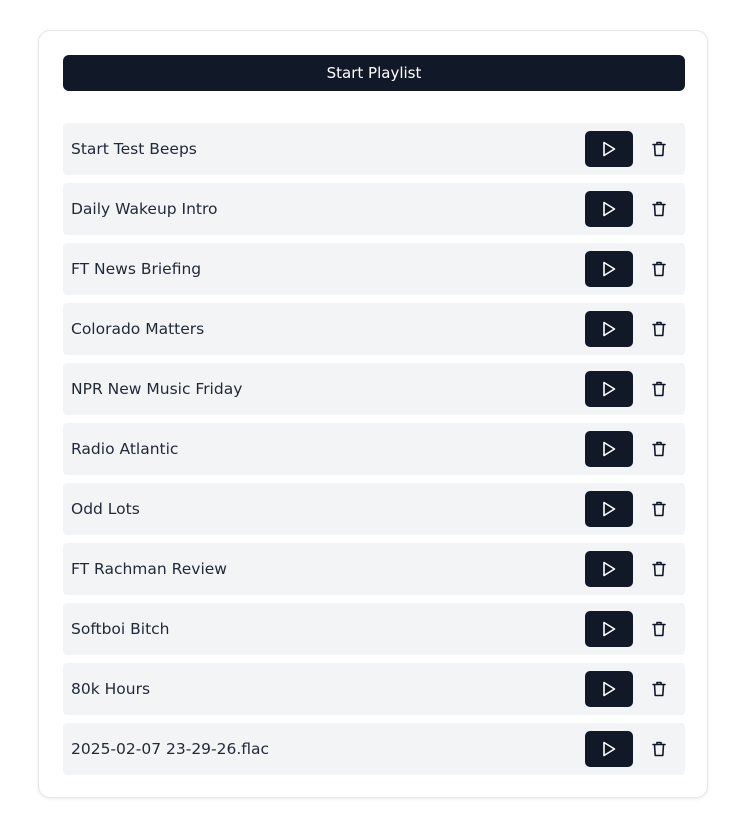 The width and height of the screenshot is (745, 828). I want to click on start-playlist-button: Start Playlist, so click(374, 73).